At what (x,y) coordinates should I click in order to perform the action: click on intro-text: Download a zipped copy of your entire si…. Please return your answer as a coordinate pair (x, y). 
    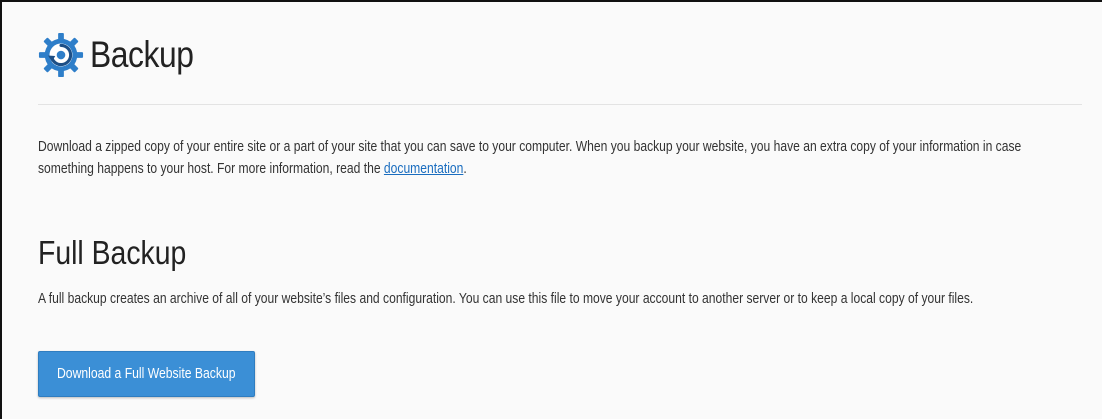
    Looking at the image, I should click on (539, 158).